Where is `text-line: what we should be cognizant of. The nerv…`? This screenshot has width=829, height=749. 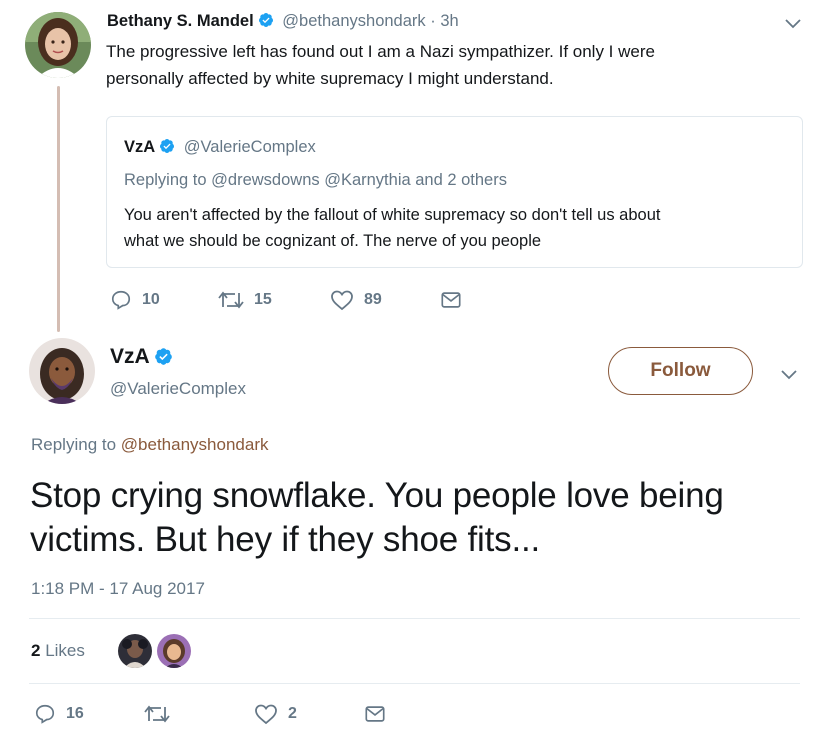 text-line: what we should be cognizant of. The nerv… is located at coordinates (333, 241).